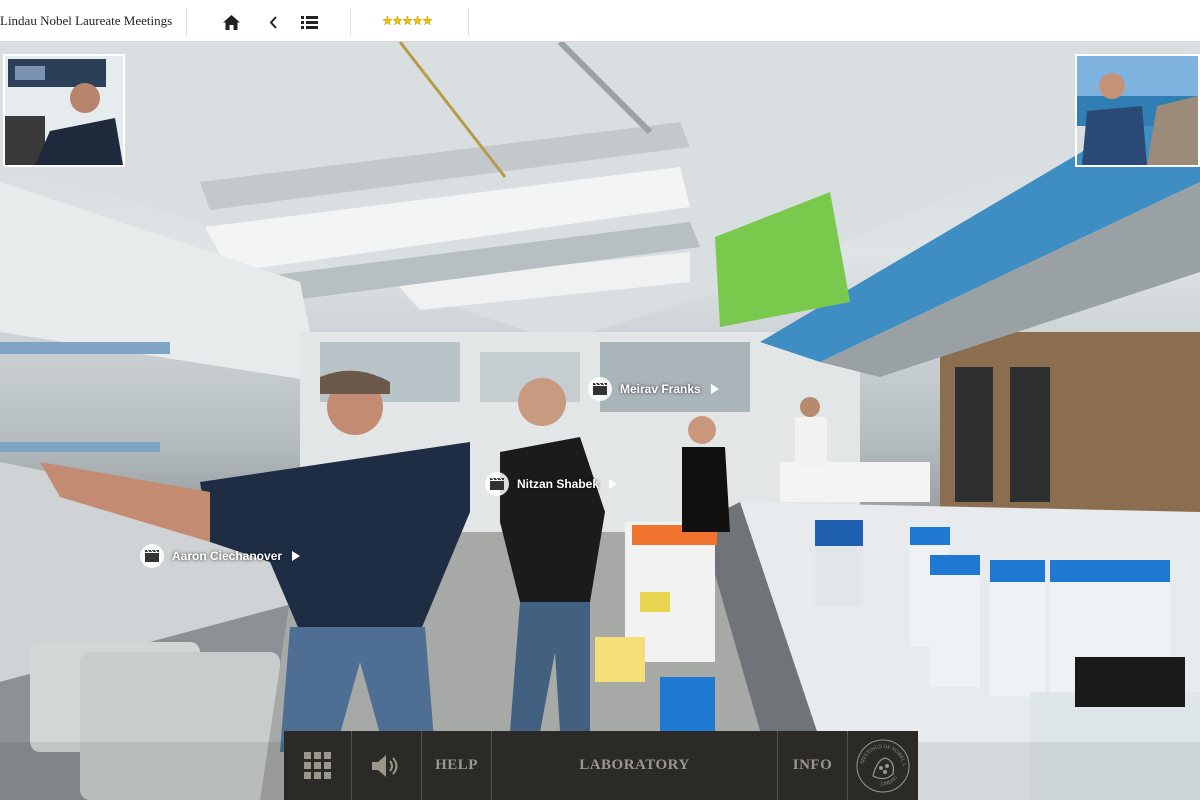 The height and width of the screenshot is (800, 1200). I want to click on video-thumbnail-left, so click(64, 110).